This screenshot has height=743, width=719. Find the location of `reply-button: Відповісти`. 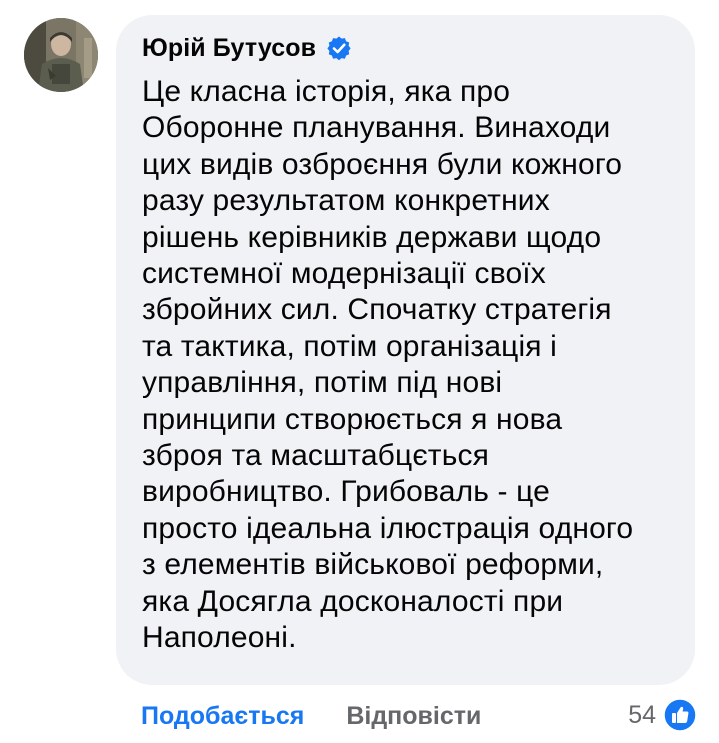

reply-button: Відповісти is located at coordinates (413, 716).